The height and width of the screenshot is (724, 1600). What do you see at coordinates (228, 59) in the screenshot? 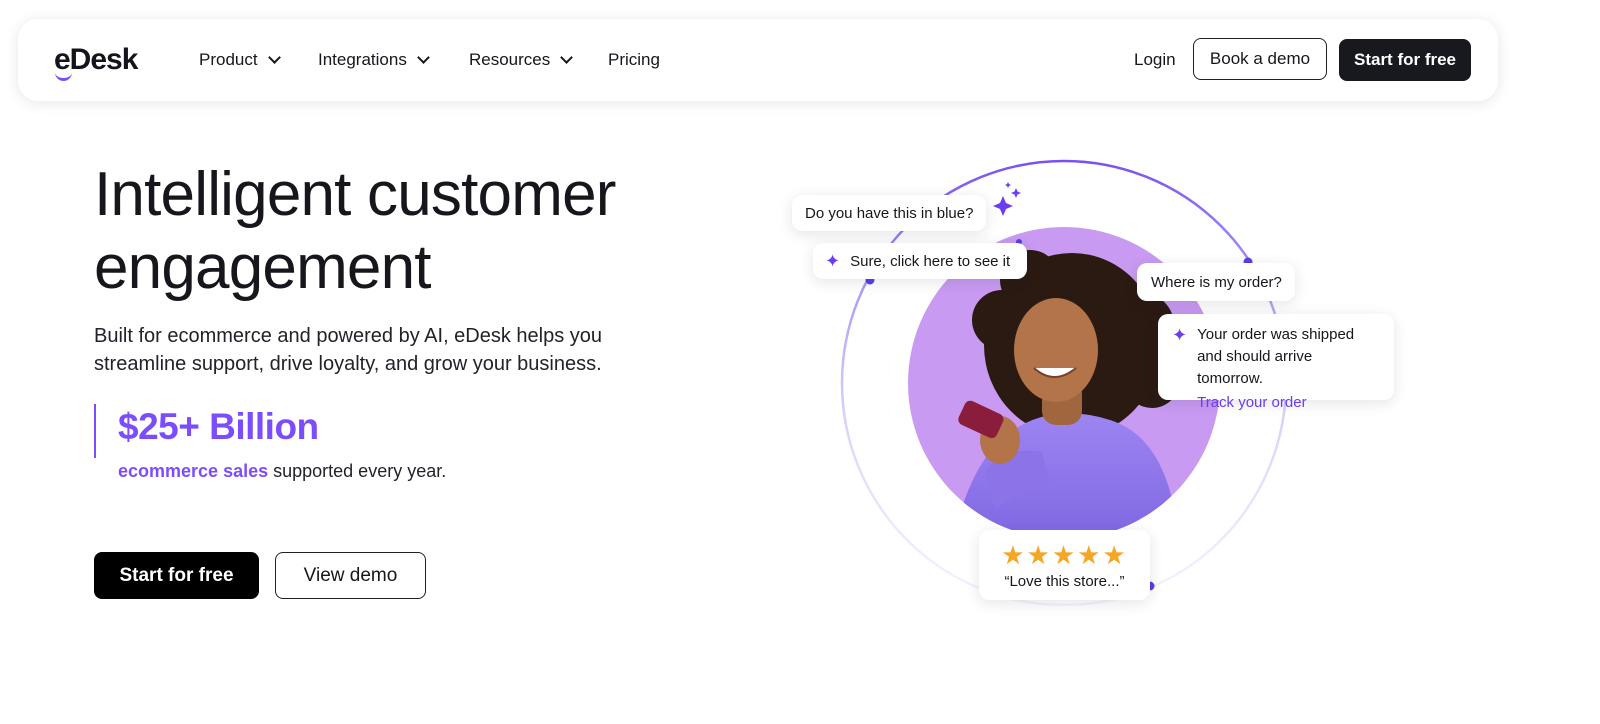
I see `nav-item-label: Product` at bounding box center [228, 59].